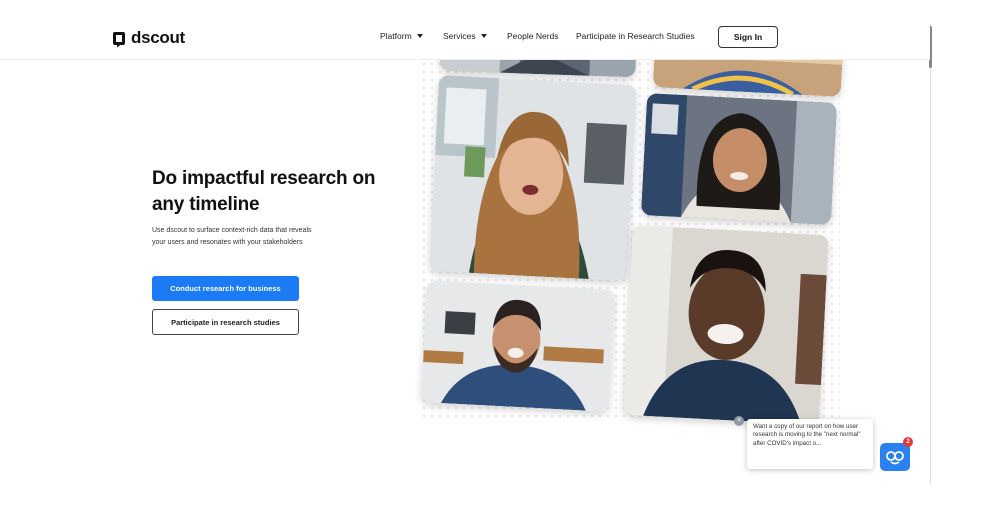 The width and height of the screenshot is (994, 508). What do you see at coordinates (119, 38) in the screenshot?
I see `logo-icon` at bounding box center [119, 38].